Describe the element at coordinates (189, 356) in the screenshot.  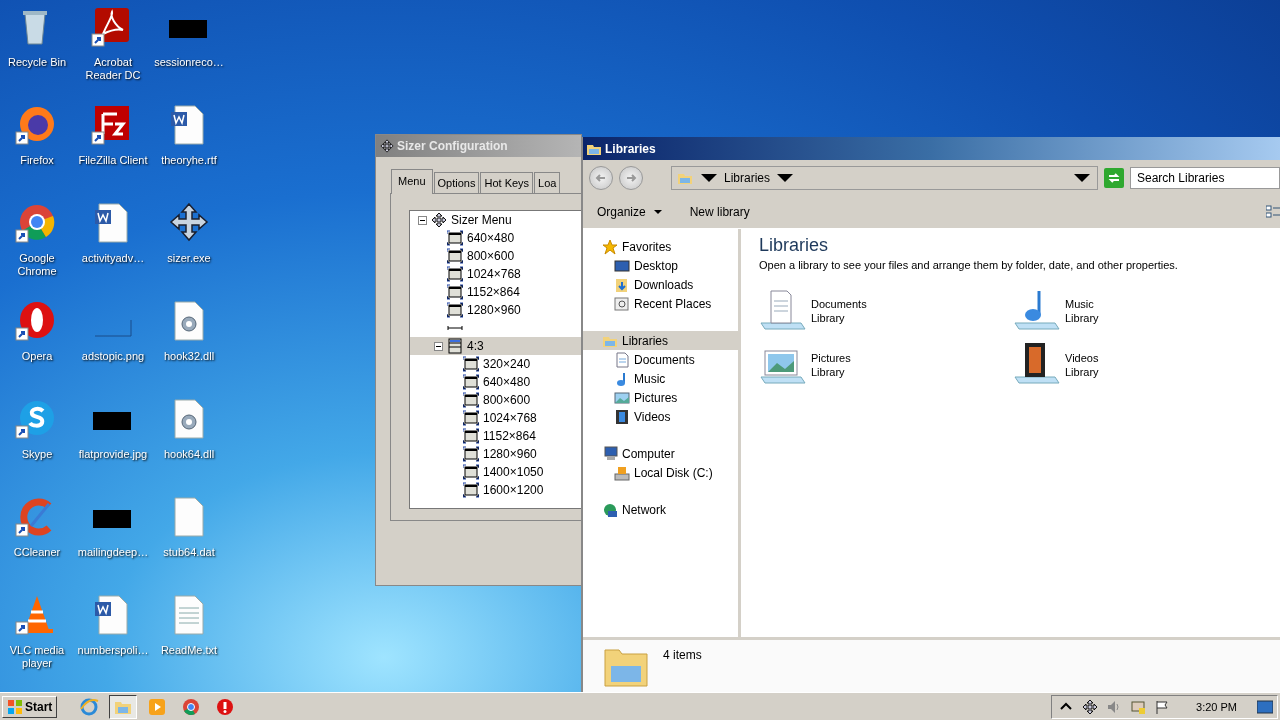
I see `desktop-icon-label: hook32.dll` at that location.